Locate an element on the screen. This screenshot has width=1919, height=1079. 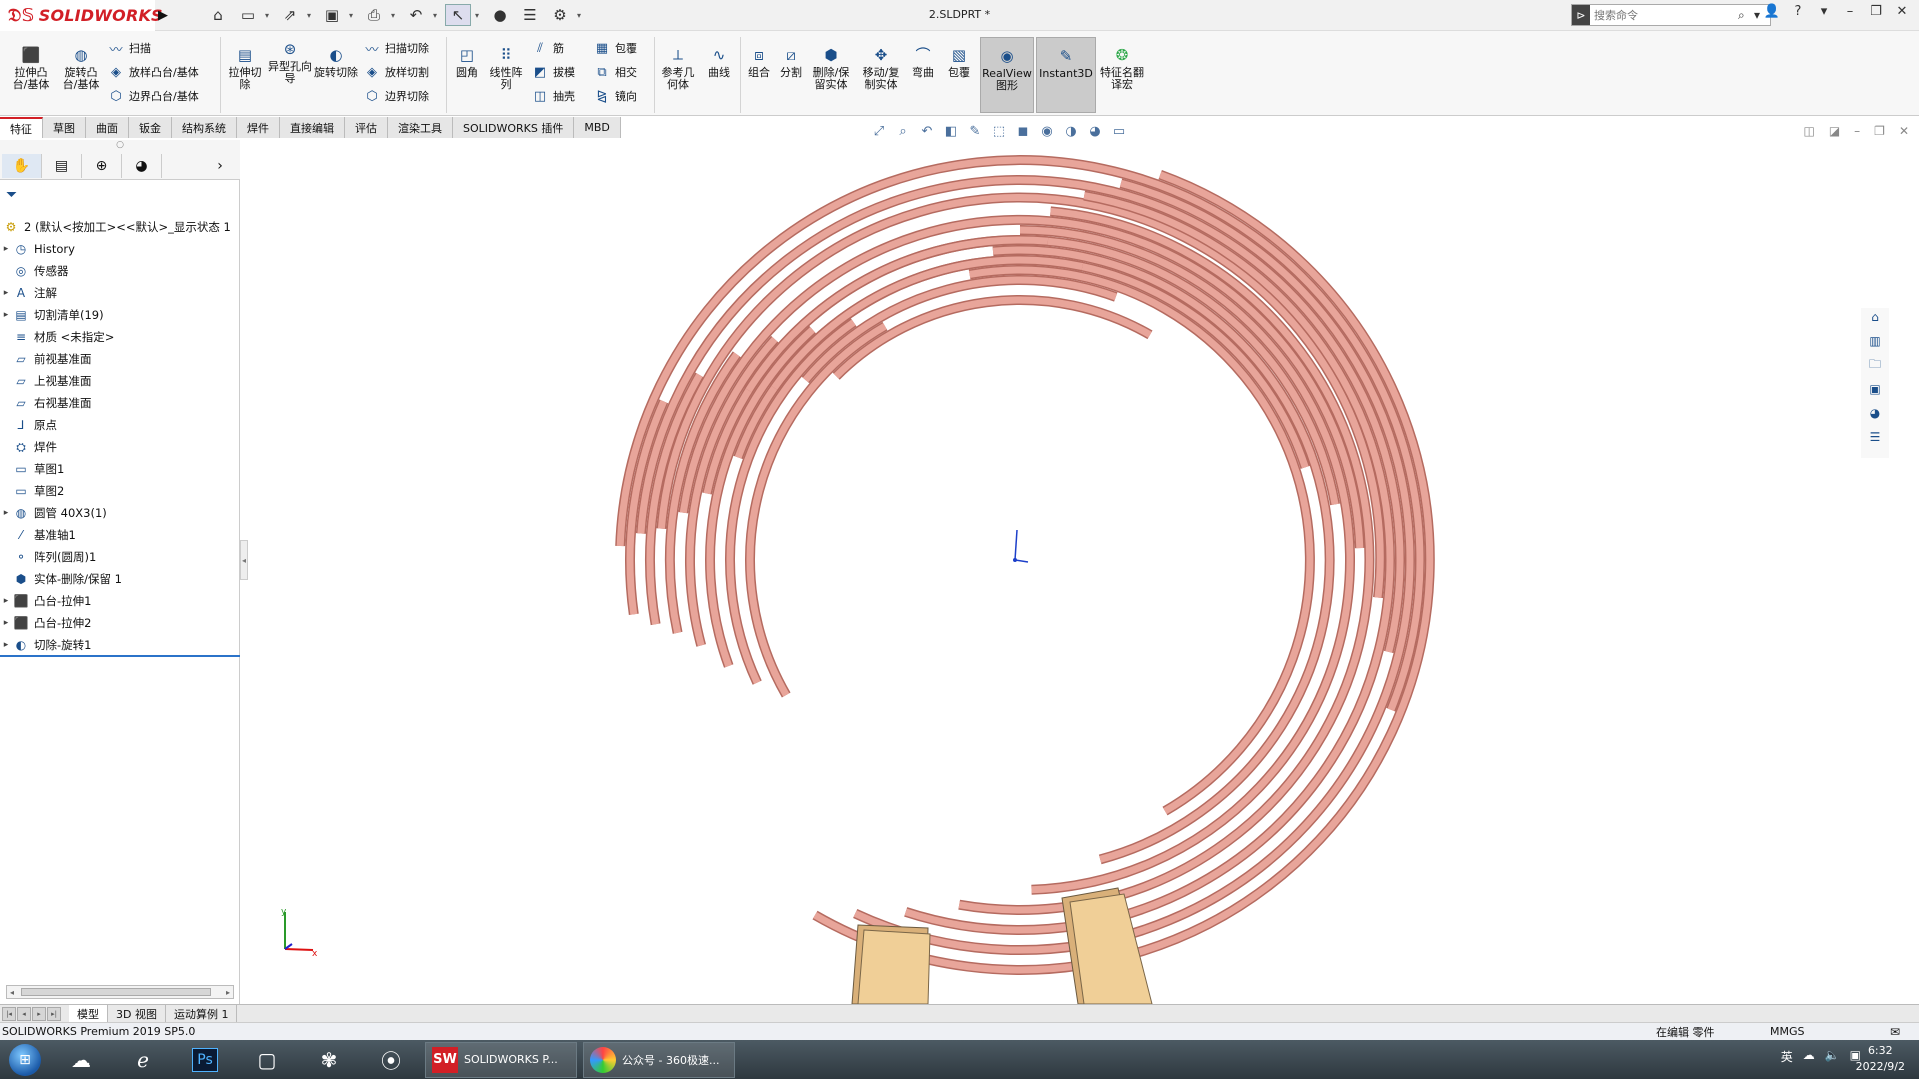
tree-item: ▸ ◍ 圆管 40X3(1) is located at coordinates (120, 513).